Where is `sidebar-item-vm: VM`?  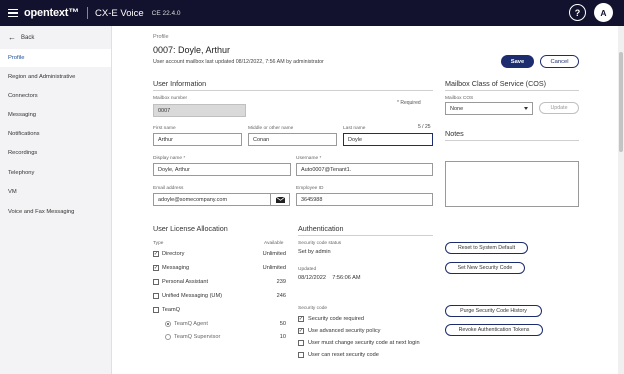
sidebar-item-vm: VM is located at coordinates (55, 192).